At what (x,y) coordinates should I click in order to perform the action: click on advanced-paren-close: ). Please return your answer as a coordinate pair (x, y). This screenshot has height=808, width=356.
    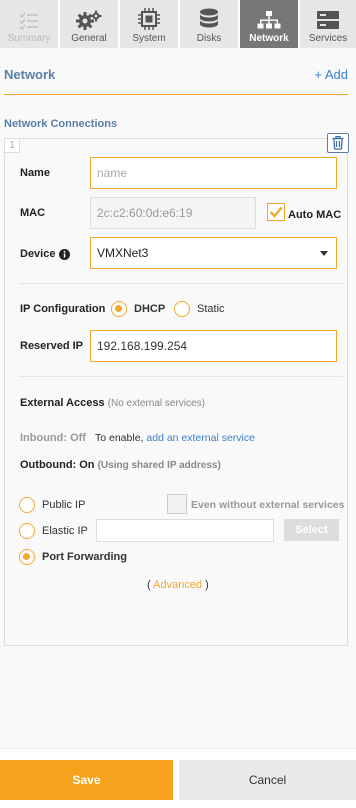
    Looking at the image, I should click on (207, 585).